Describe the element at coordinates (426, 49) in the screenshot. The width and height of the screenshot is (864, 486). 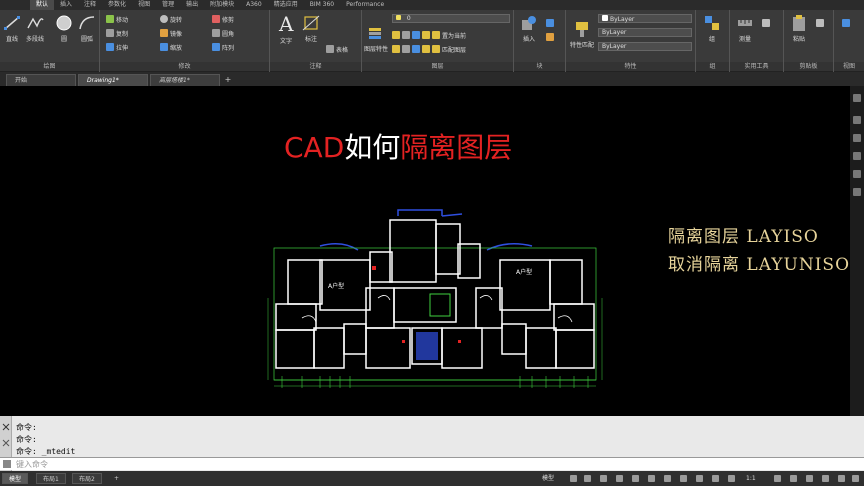
I see `layer-unlock-icon` at that location.